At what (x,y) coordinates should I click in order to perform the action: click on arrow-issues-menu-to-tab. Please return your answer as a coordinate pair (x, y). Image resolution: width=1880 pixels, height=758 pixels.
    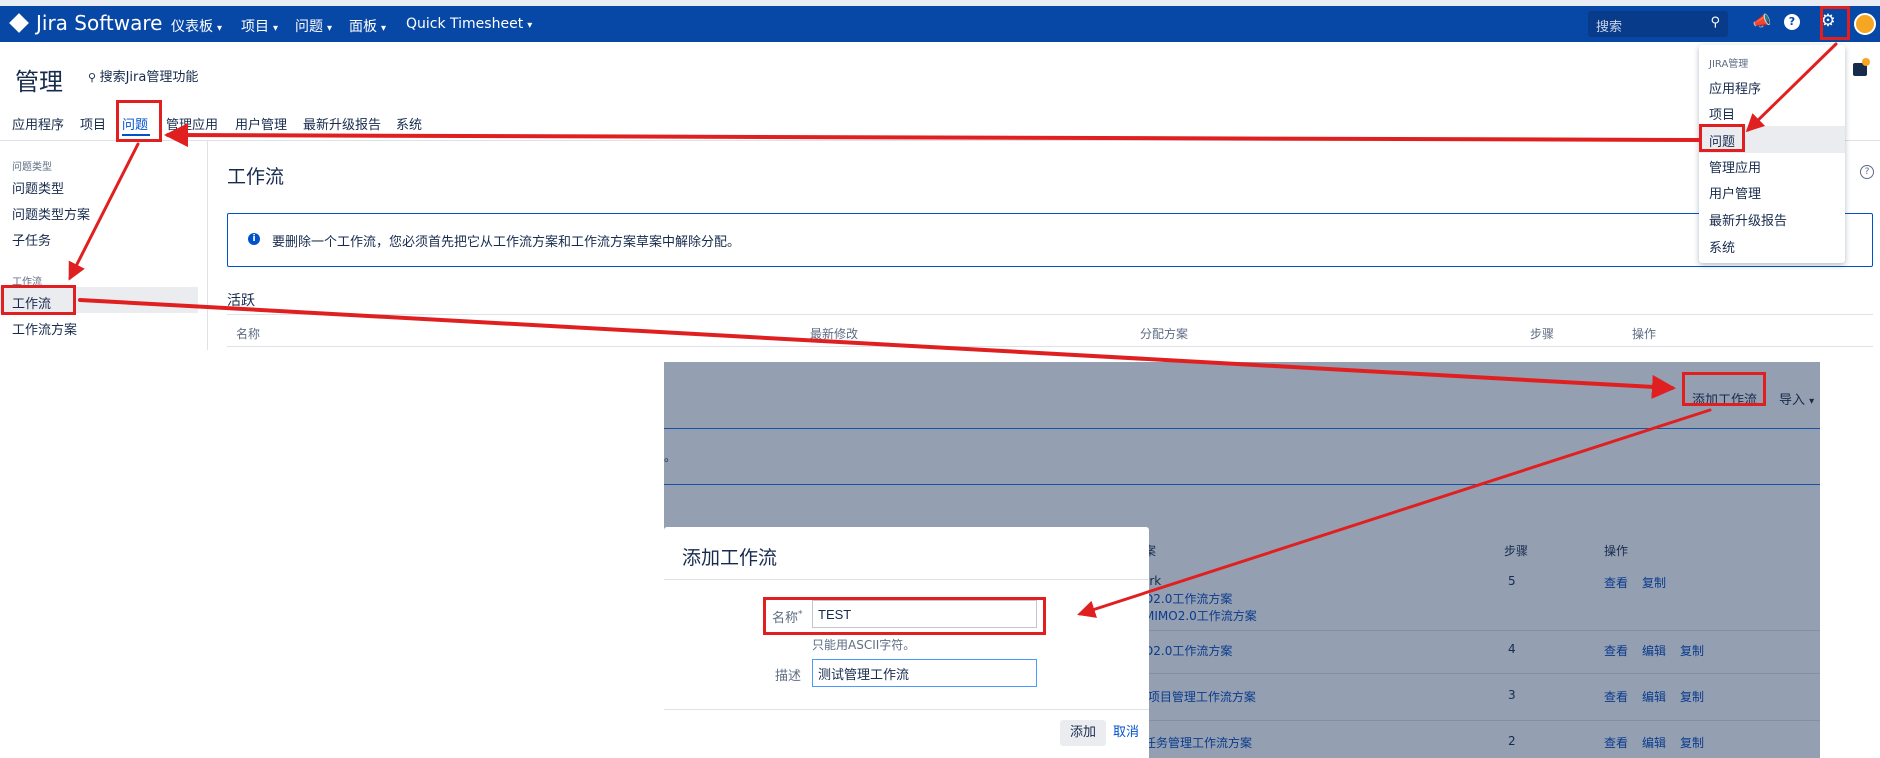
    Looking at the image, I should click on (933, 135).